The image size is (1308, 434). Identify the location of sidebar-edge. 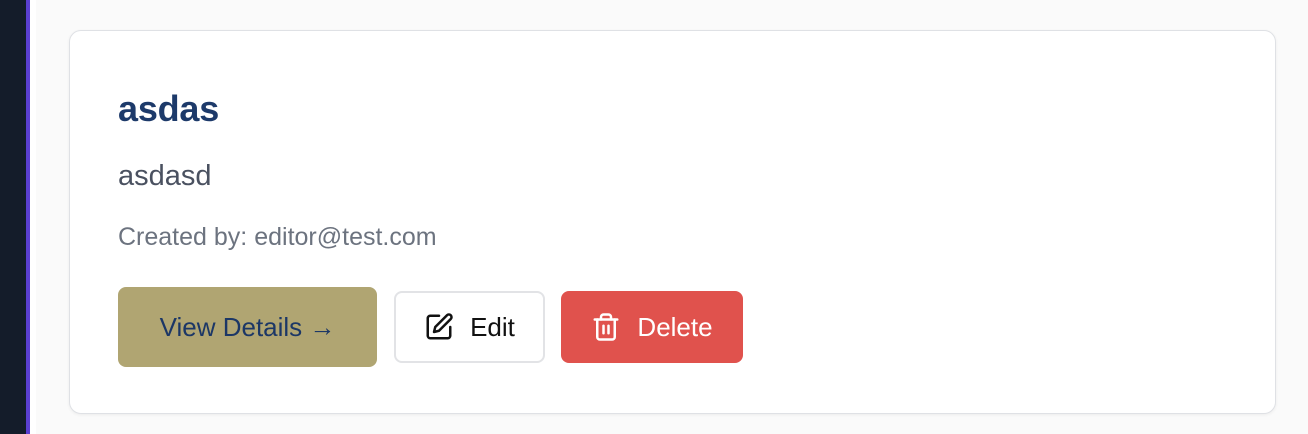
(15, 217).